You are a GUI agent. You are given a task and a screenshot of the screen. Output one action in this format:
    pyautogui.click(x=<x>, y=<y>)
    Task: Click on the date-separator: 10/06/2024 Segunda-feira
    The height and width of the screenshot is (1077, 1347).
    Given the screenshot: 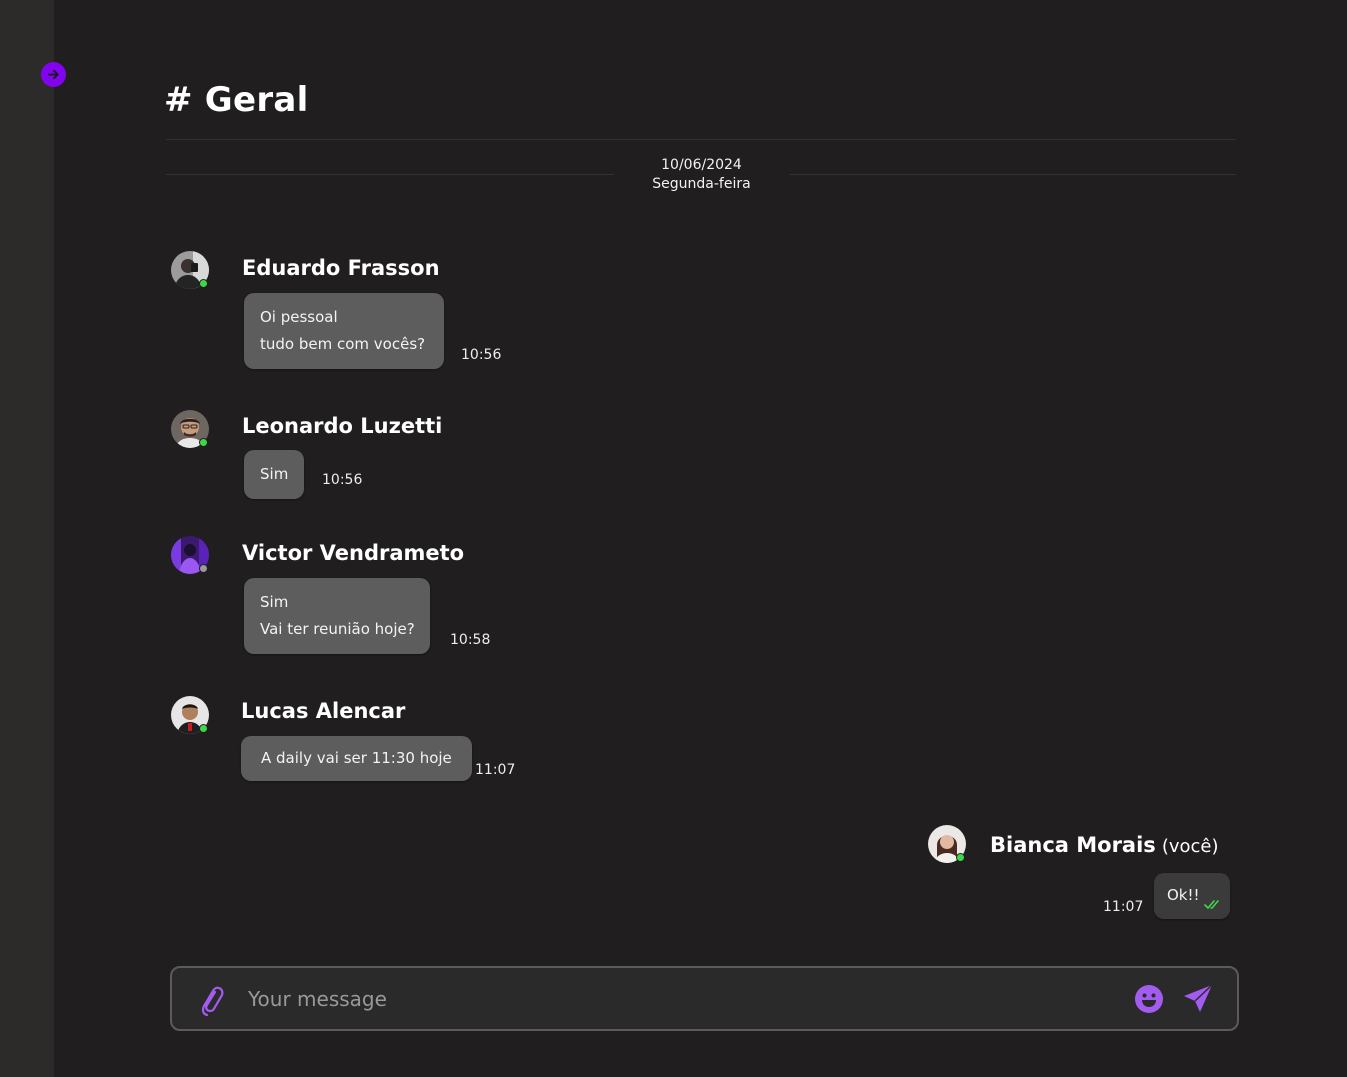 What is the action you would take?
    pyautogui.click(x=701, y=175)
    